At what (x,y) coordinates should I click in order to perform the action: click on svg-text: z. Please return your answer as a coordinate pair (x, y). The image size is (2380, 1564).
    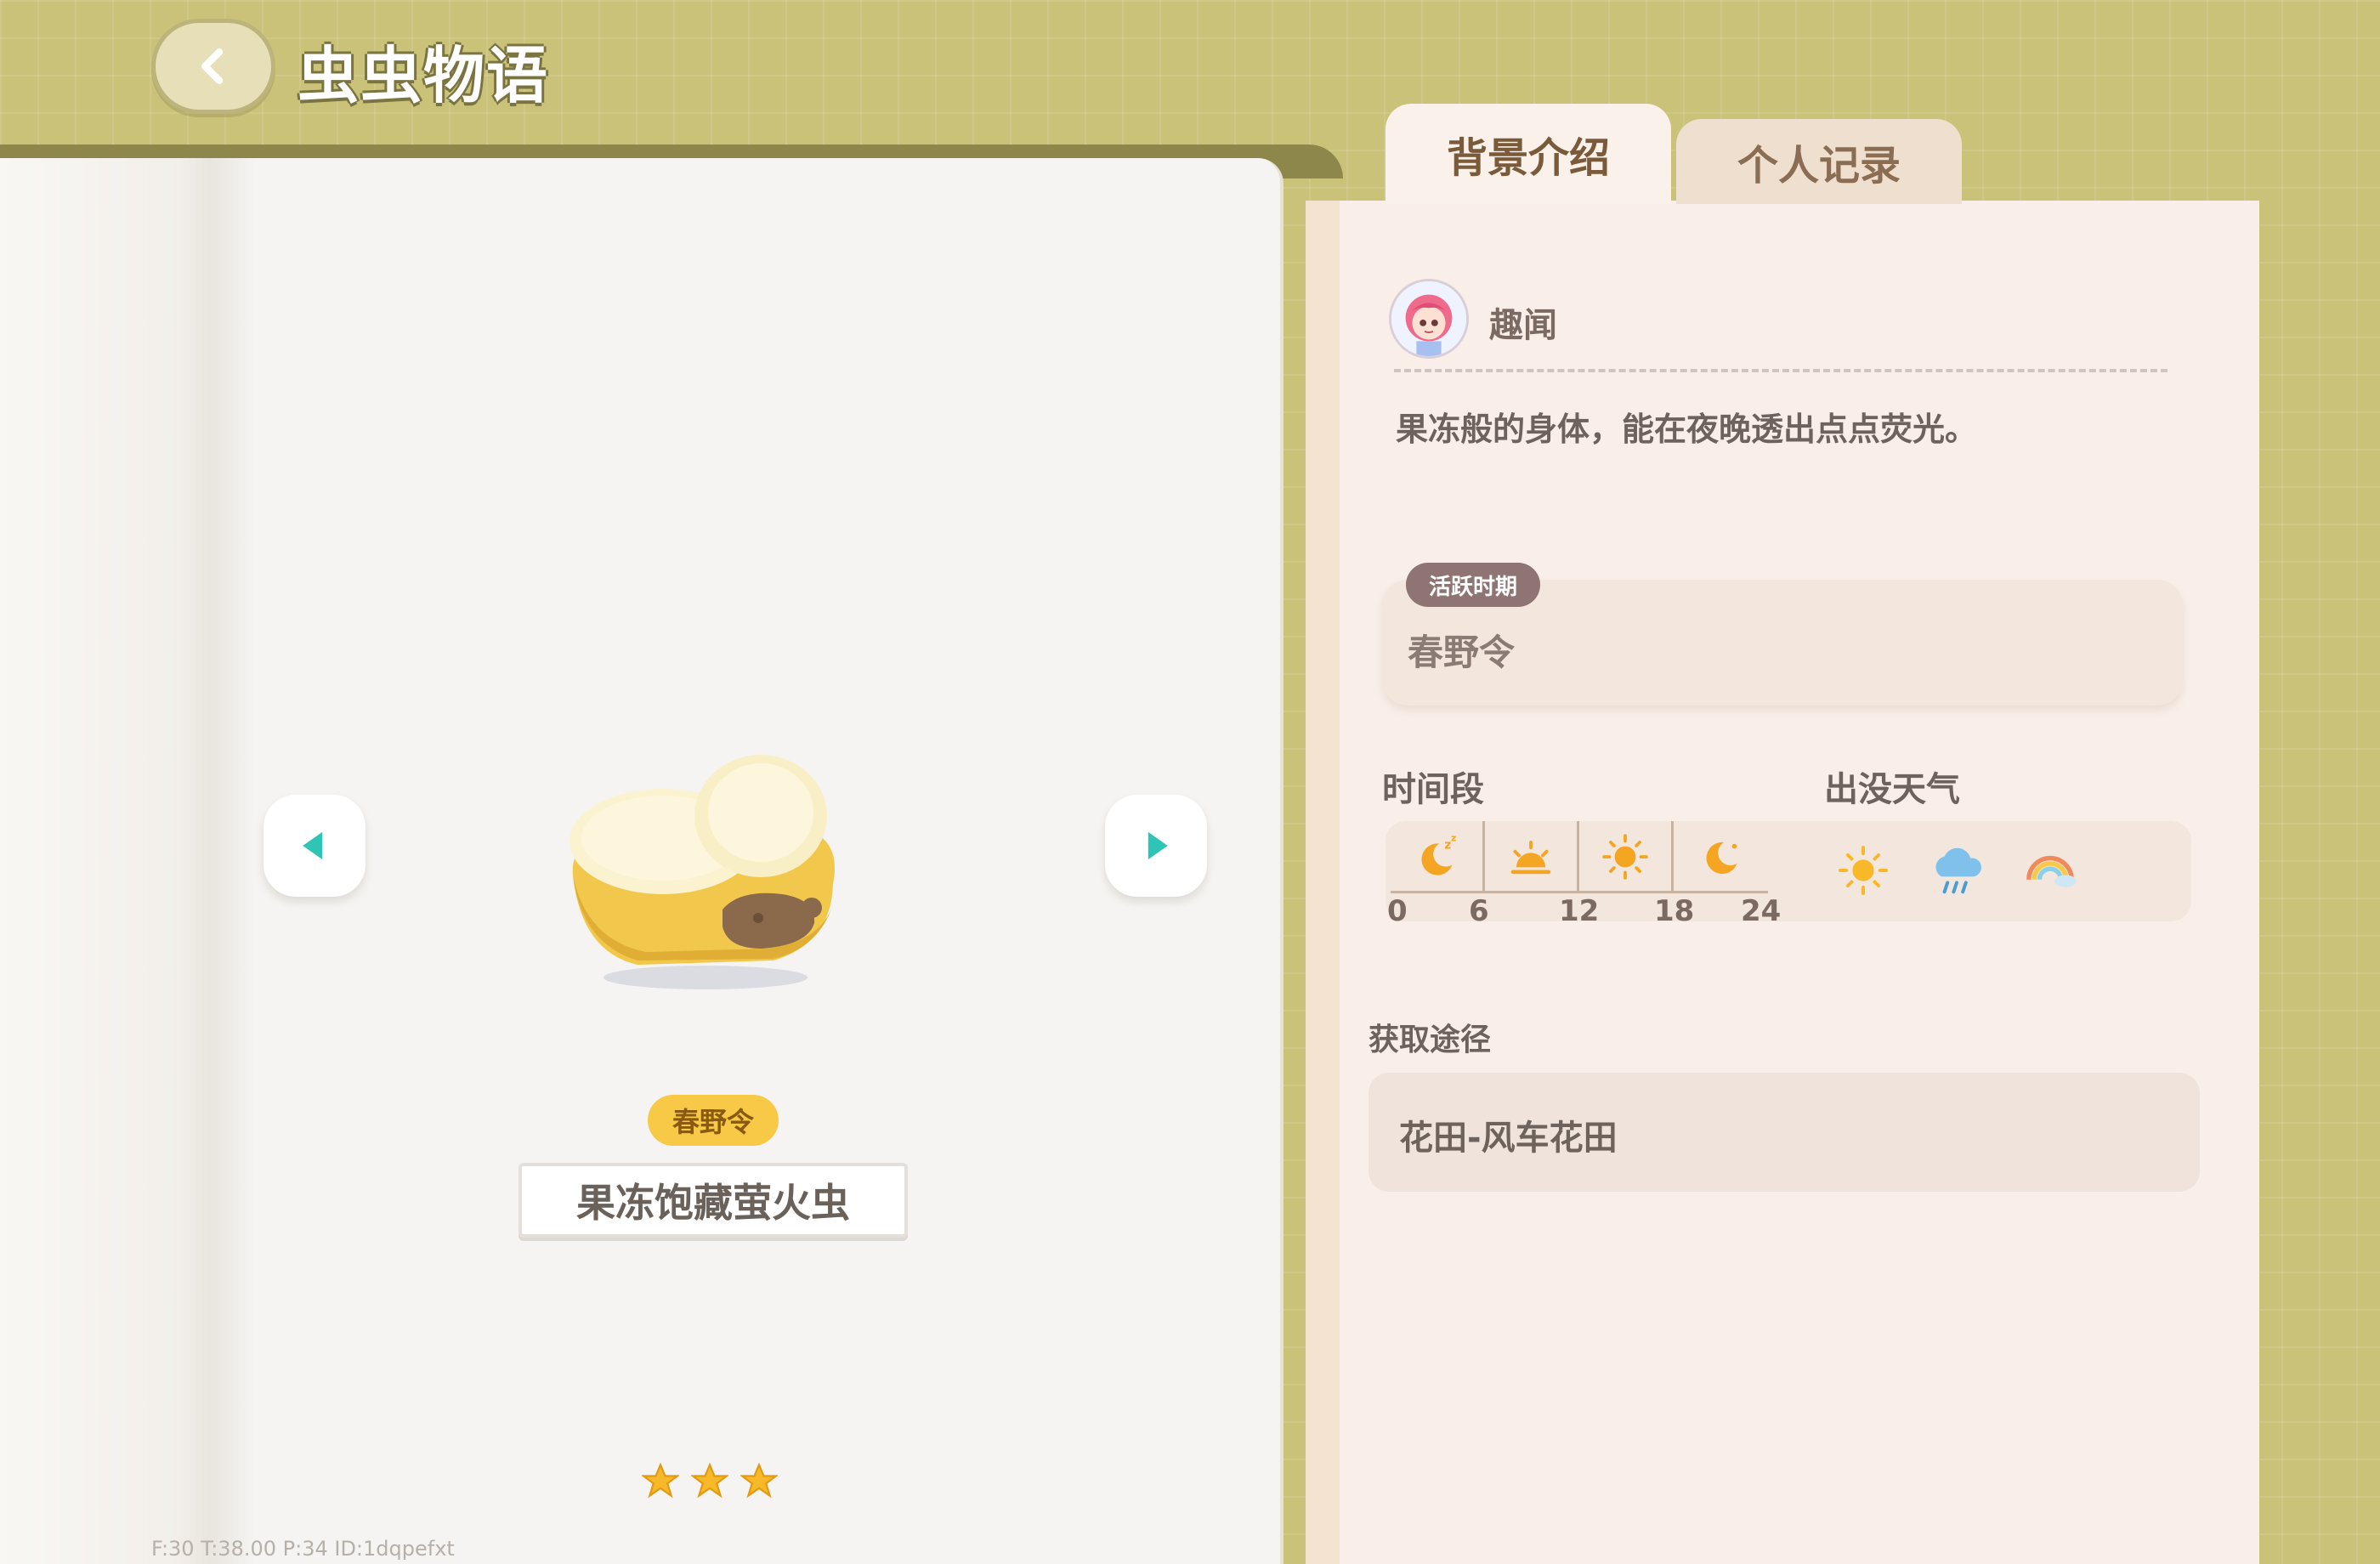
    Looking at the image, I should click on (1453, 837).